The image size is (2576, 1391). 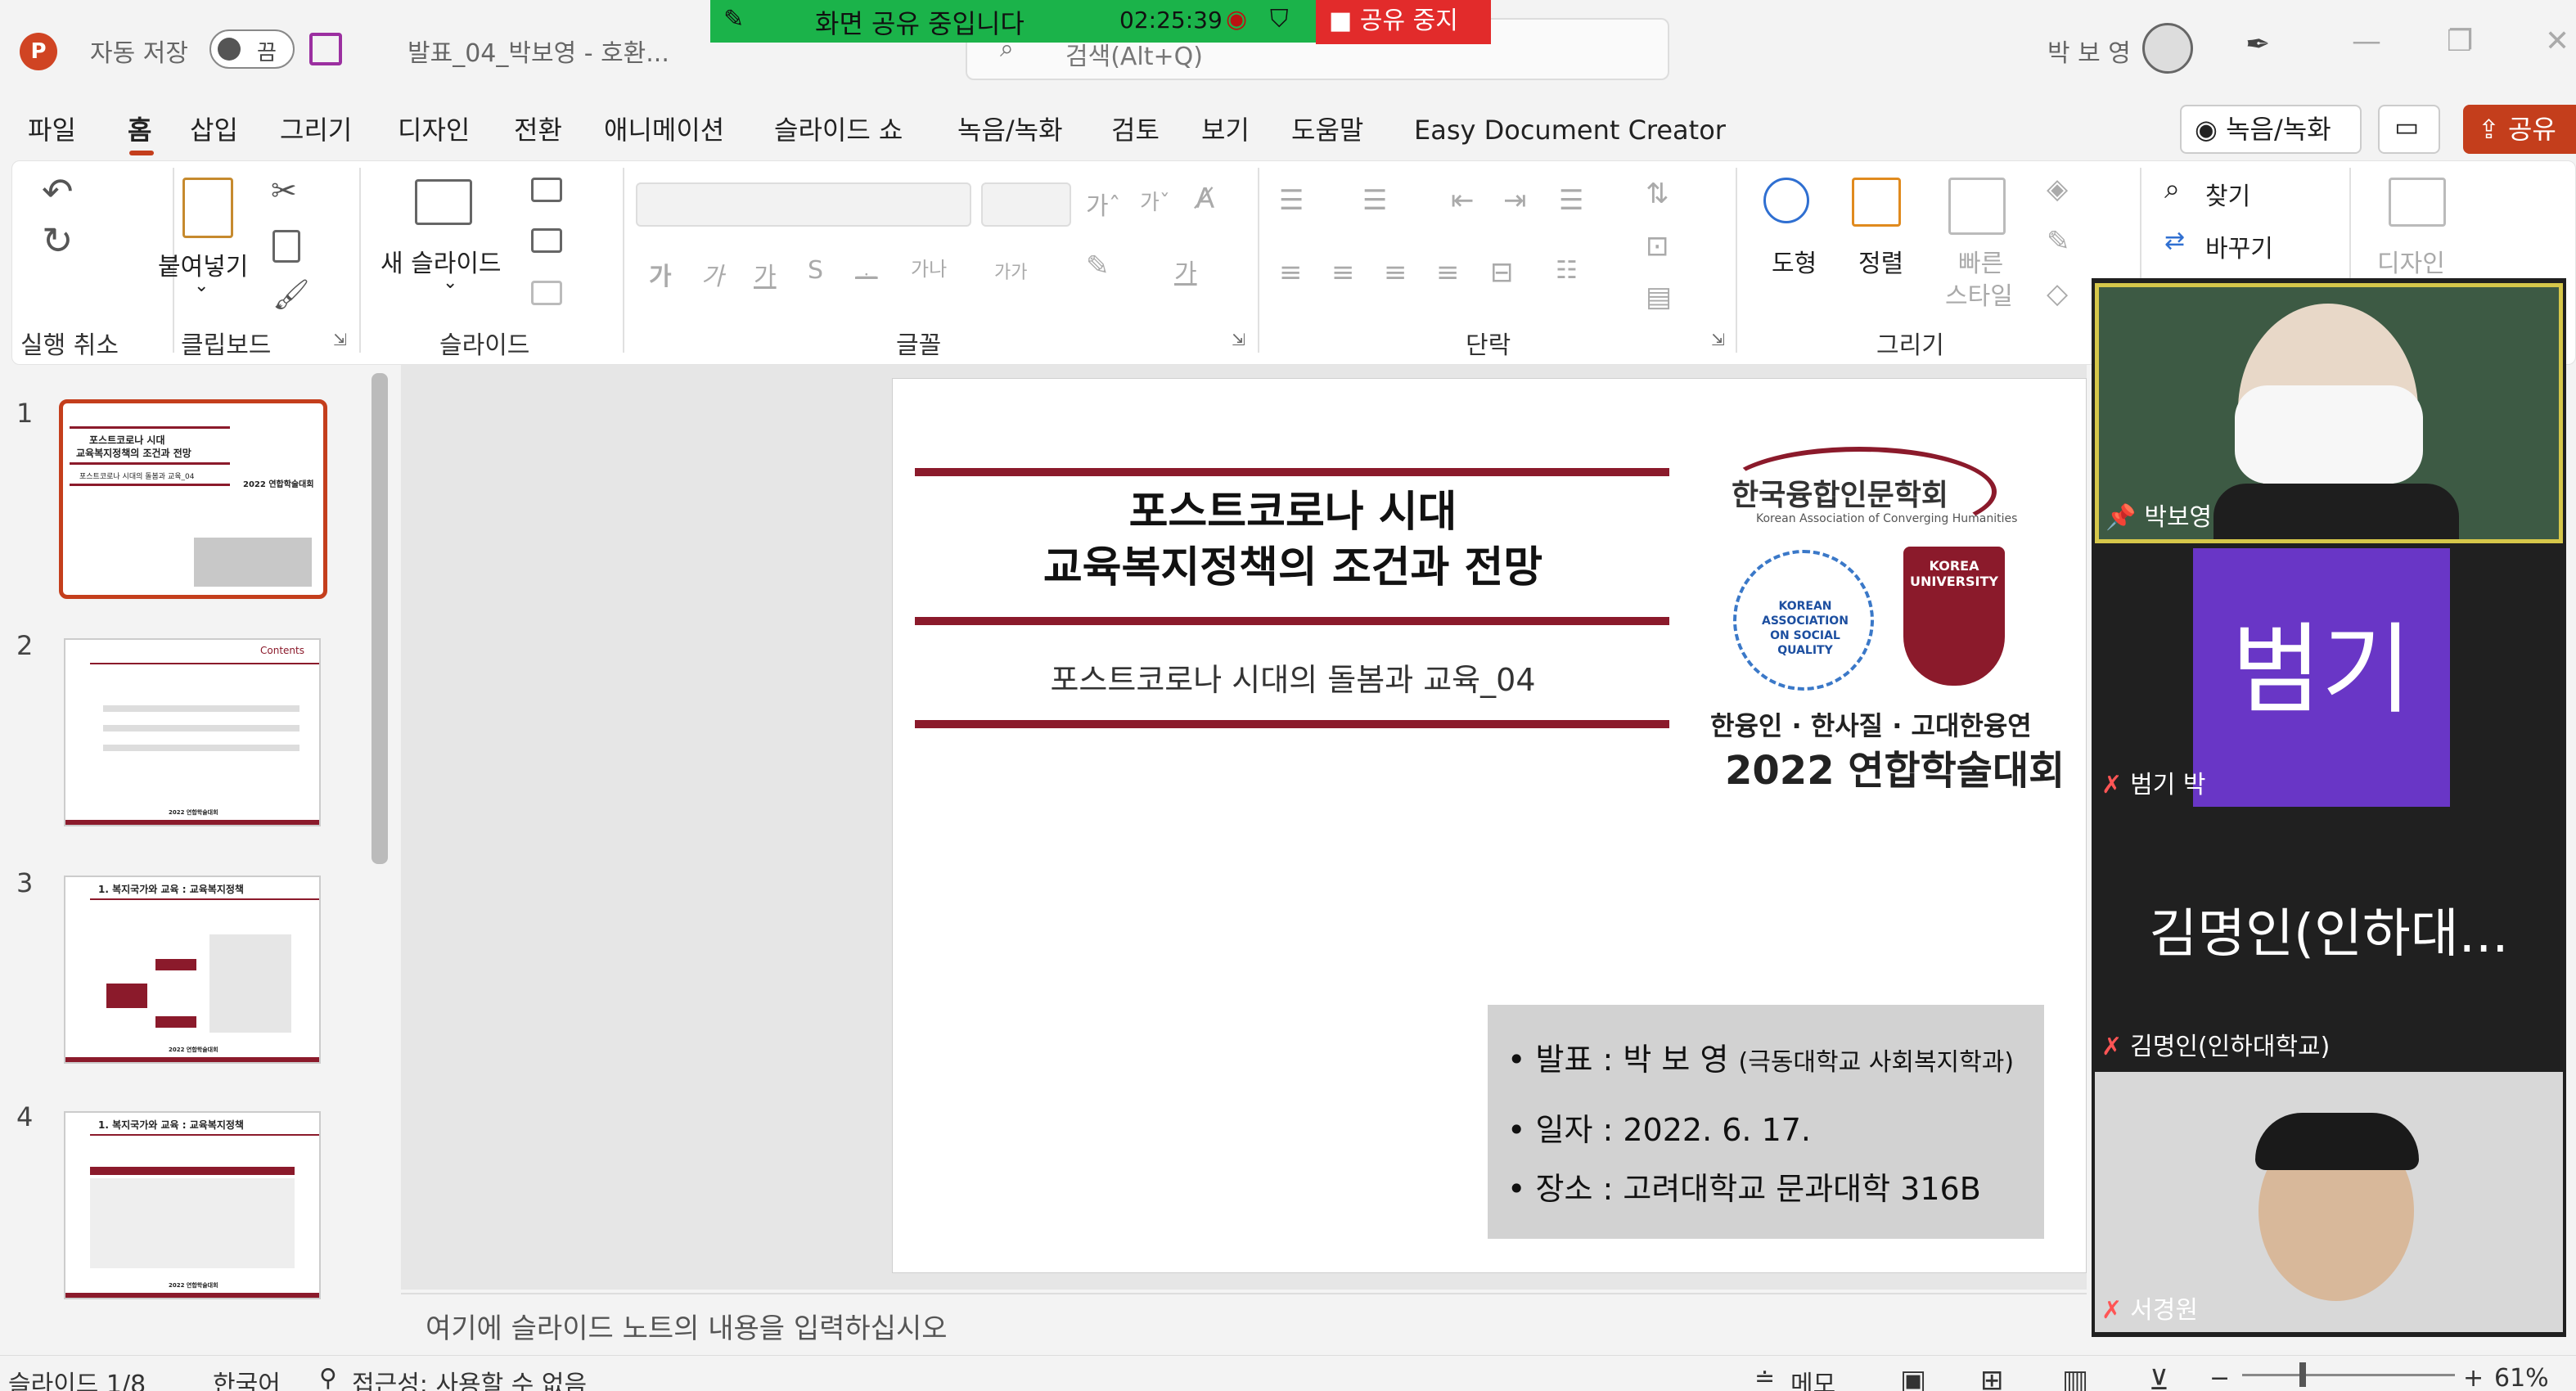 What do you see at coordinates (866, 274) in the screenshot?
I see `strikethrough-icon: ᆠ` at bounding box center [866, 274].